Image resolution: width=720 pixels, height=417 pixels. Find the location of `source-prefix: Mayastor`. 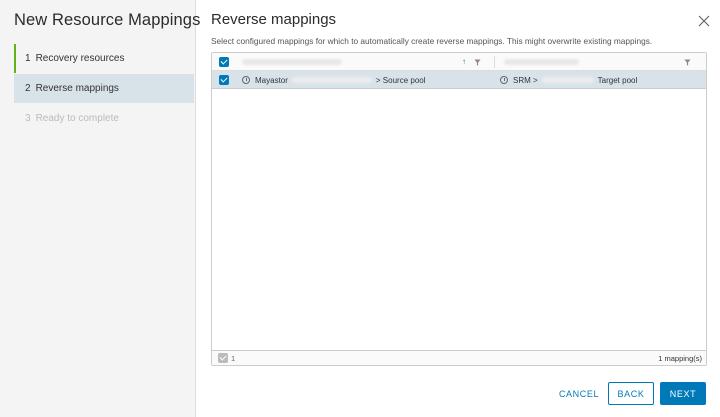

source-prefix: Mayastor is located at coordinates (271, 80).